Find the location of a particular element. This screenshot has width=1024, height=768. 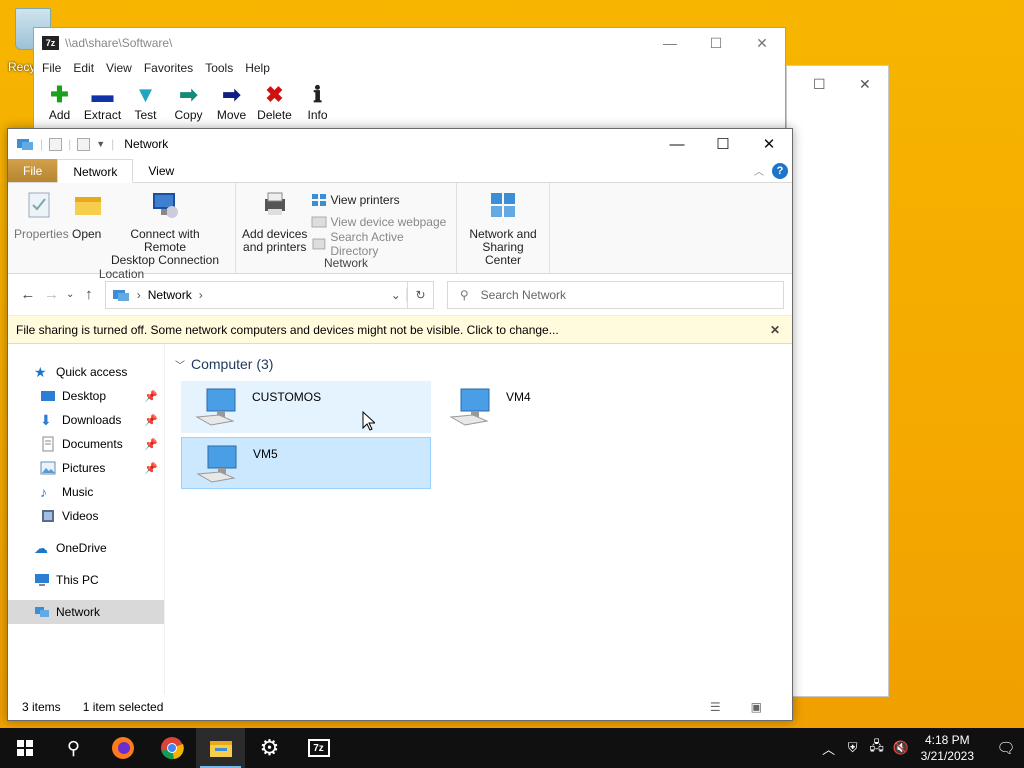

chevron-down-icon: ﹀ is located at coordinates (180, 364).